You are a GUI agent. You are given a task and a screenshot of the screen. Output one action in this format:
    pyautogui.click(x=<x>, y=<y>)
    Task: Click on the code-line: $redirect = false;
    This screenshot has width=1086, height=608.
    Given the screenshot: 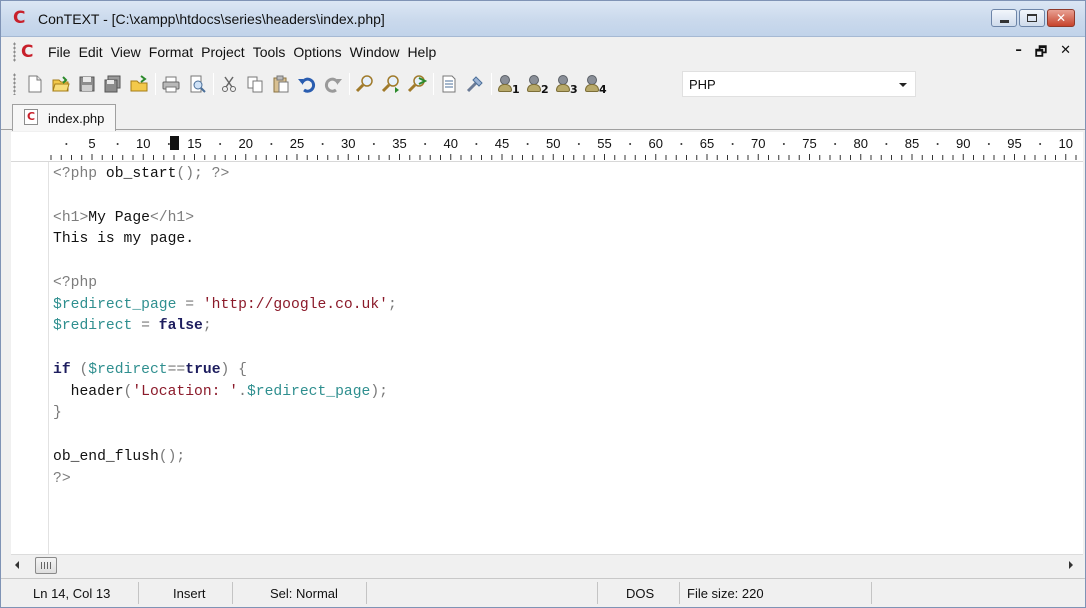 What is the action you would take?
    pyautogui.click(x=225, y=327)
    